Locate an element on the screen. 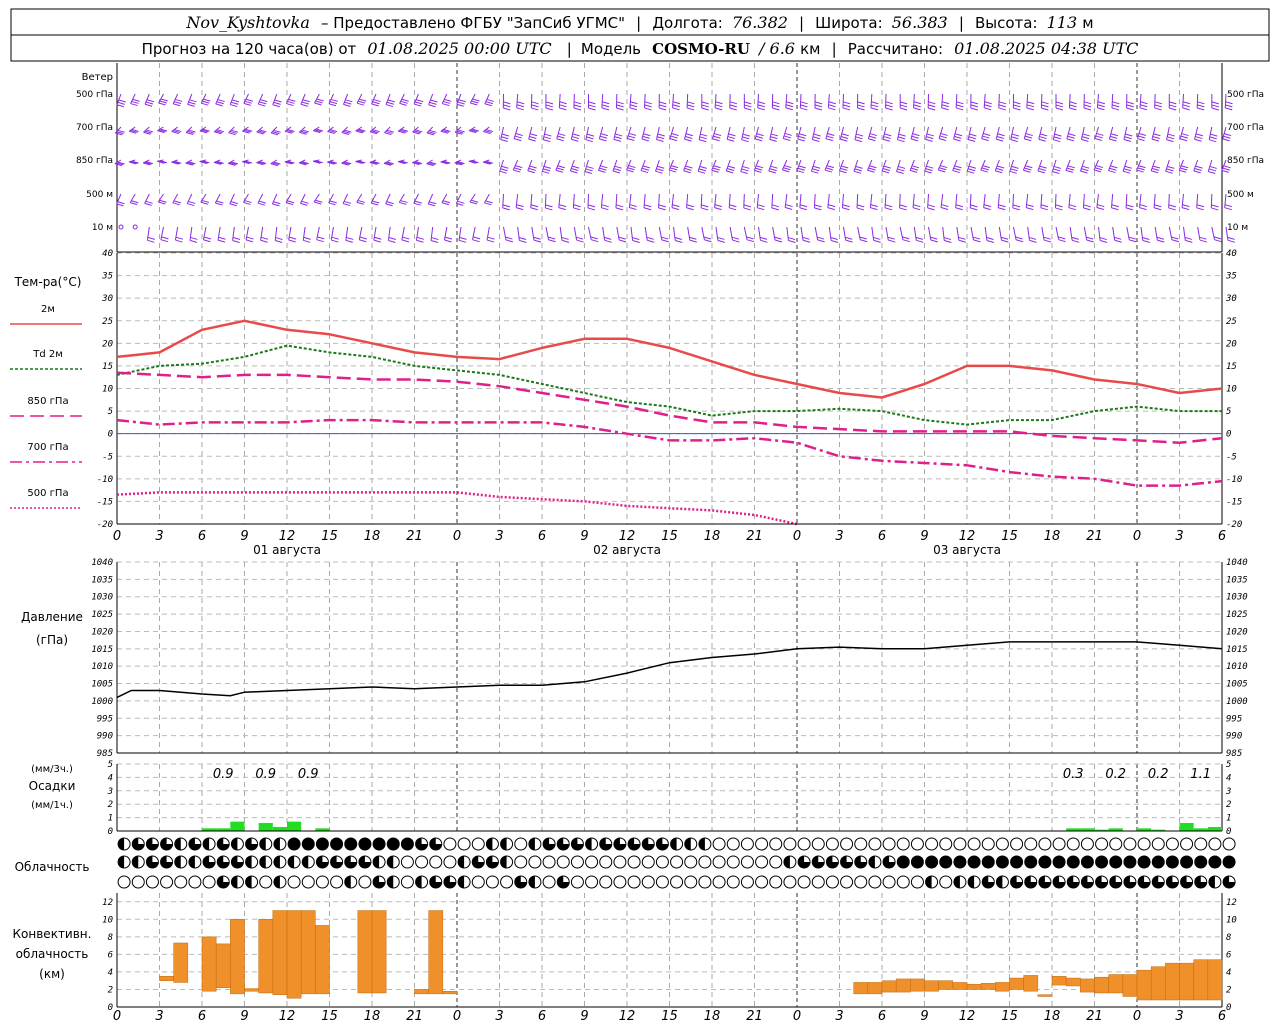 This screenshot has height=1024, width=1280. y-tick-label-left: 12 is located at coordinates (107, 903).